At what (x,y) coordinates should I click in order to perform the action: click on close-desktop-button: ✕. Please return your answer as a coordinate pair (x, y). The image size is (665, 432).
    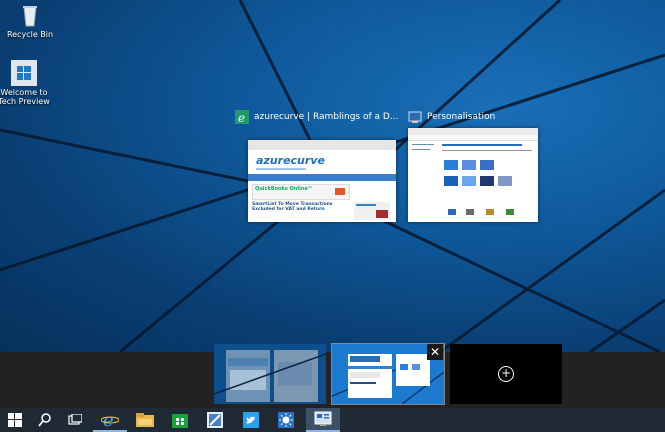
    Looking at the image, I should click on (435, 352).